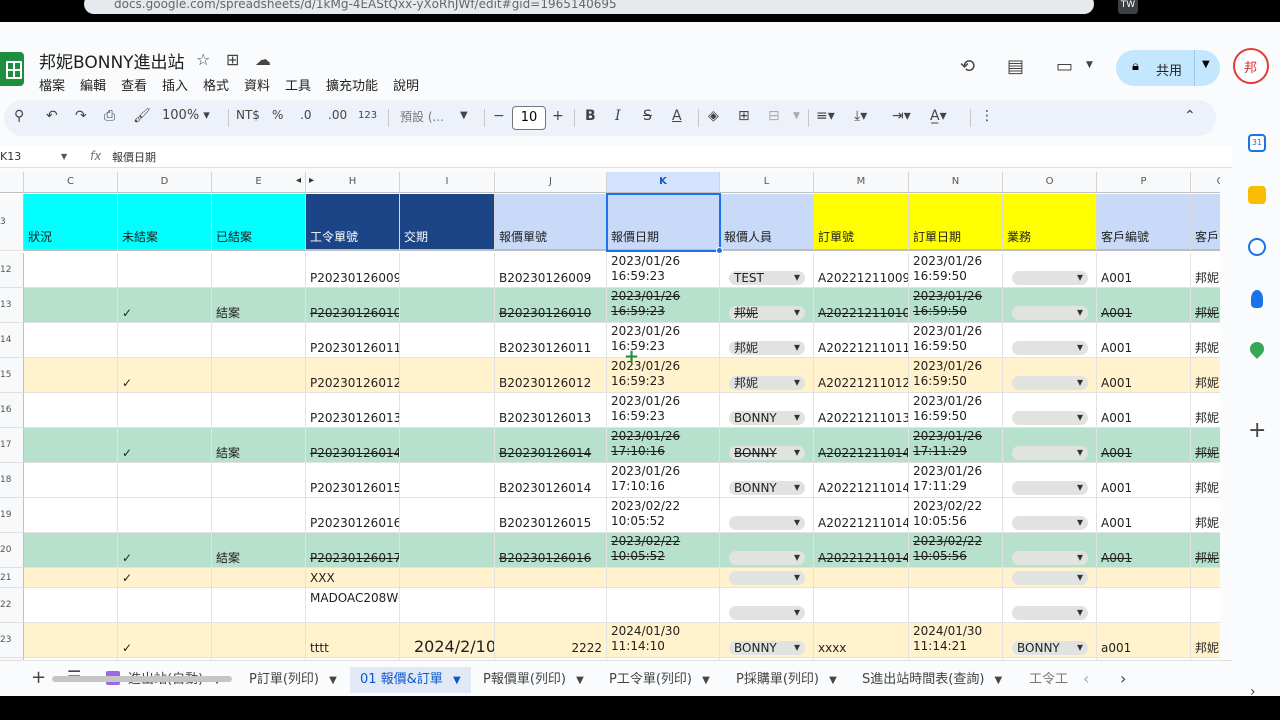 This screenshot has height=720, width=1280. I want to click on horizontal-scrollbar, so click(142, 679).